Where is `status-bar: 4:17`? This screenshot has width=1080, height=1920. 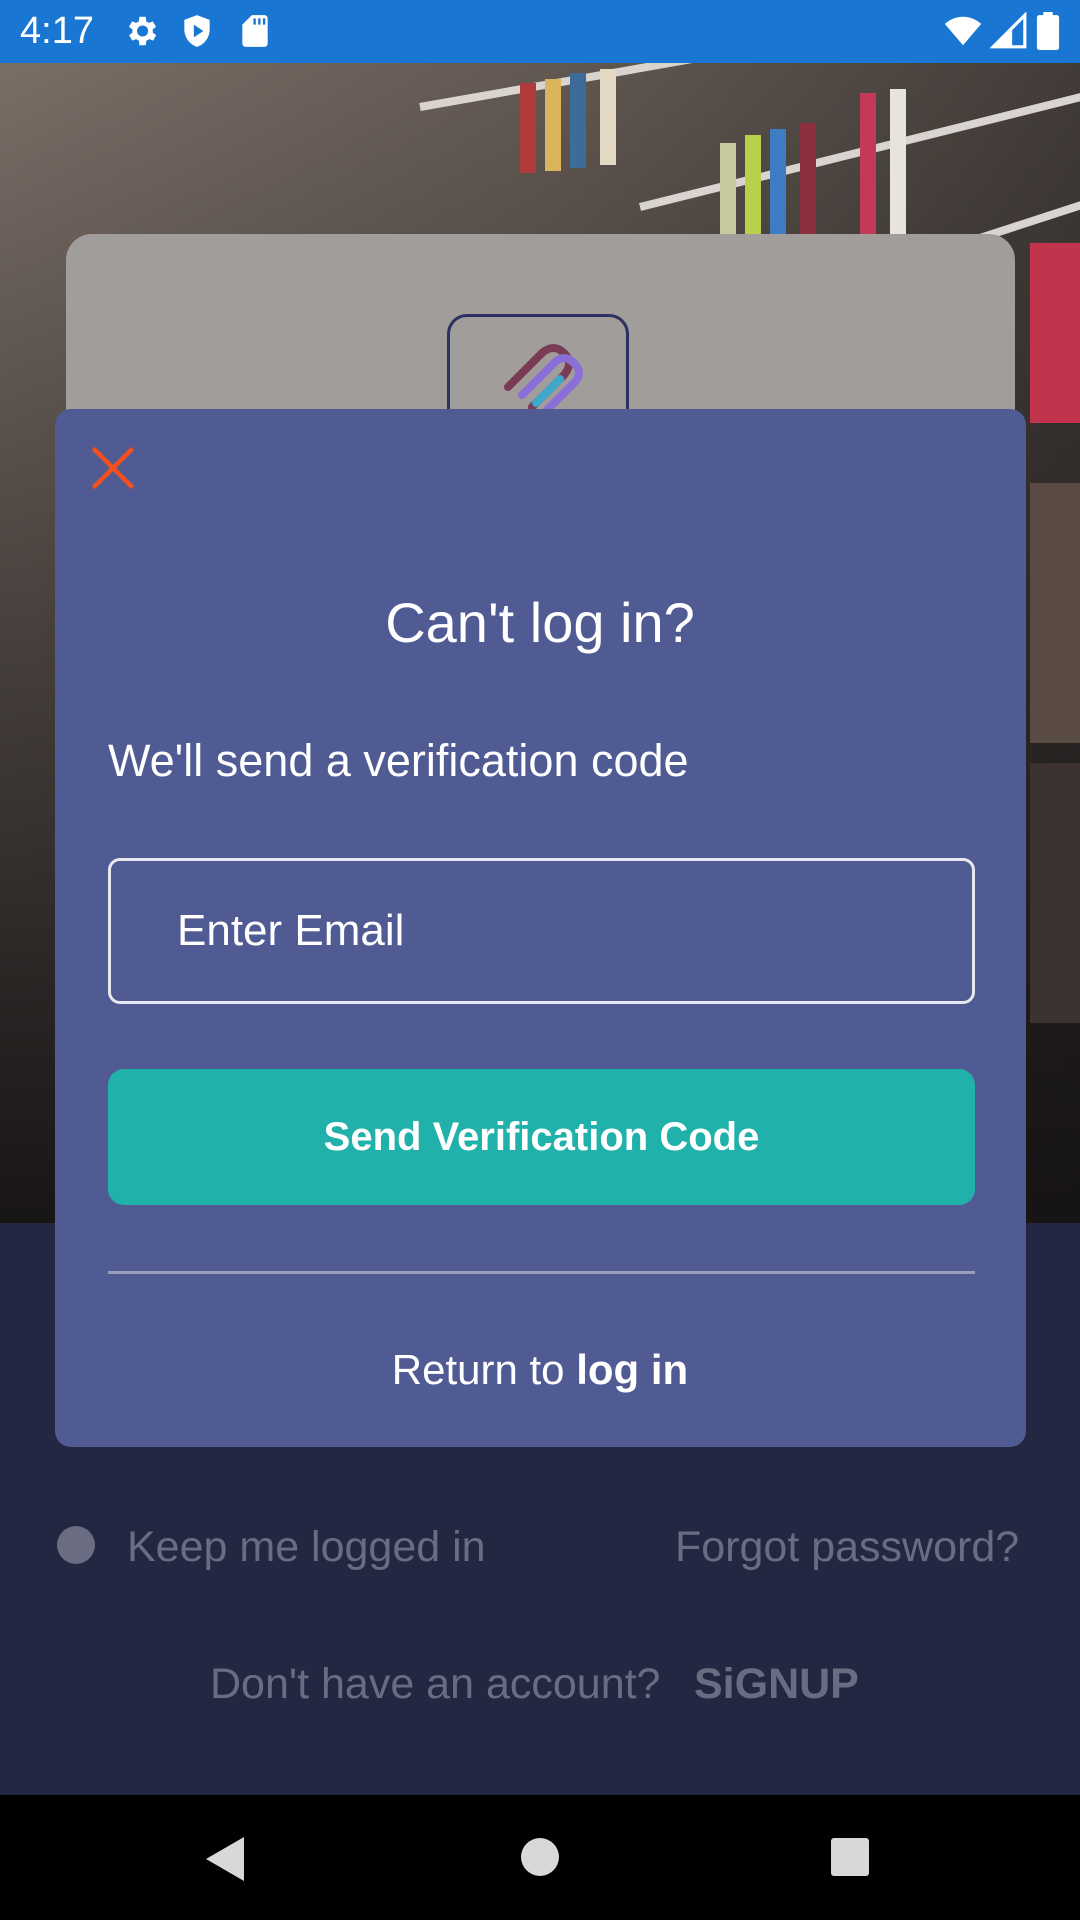 status-bar: 4:17 is located at coordinates (540, 31).